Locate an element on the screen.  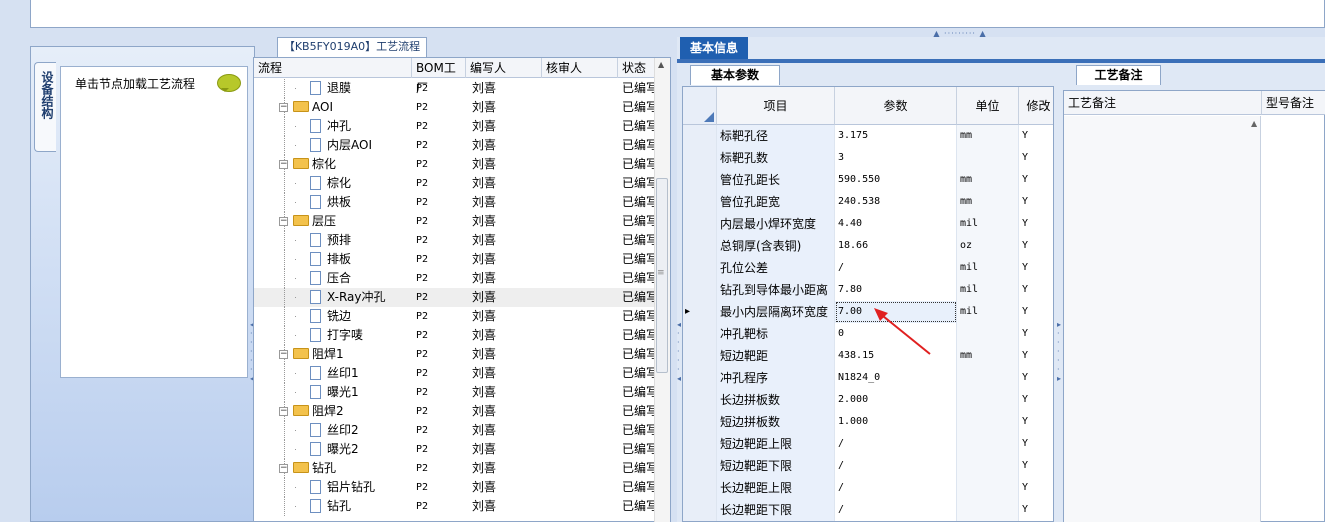
param-row: 标靶孔径 3.175 mm Y is located at coordinates (868, 136).